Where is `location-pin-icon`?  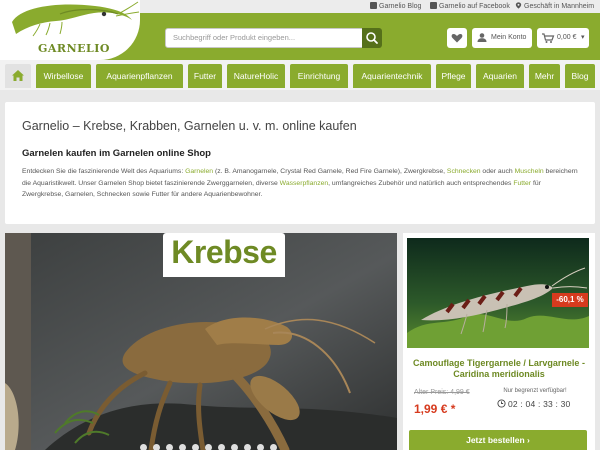 location-pin-icon is located at coordinates (518, 5).